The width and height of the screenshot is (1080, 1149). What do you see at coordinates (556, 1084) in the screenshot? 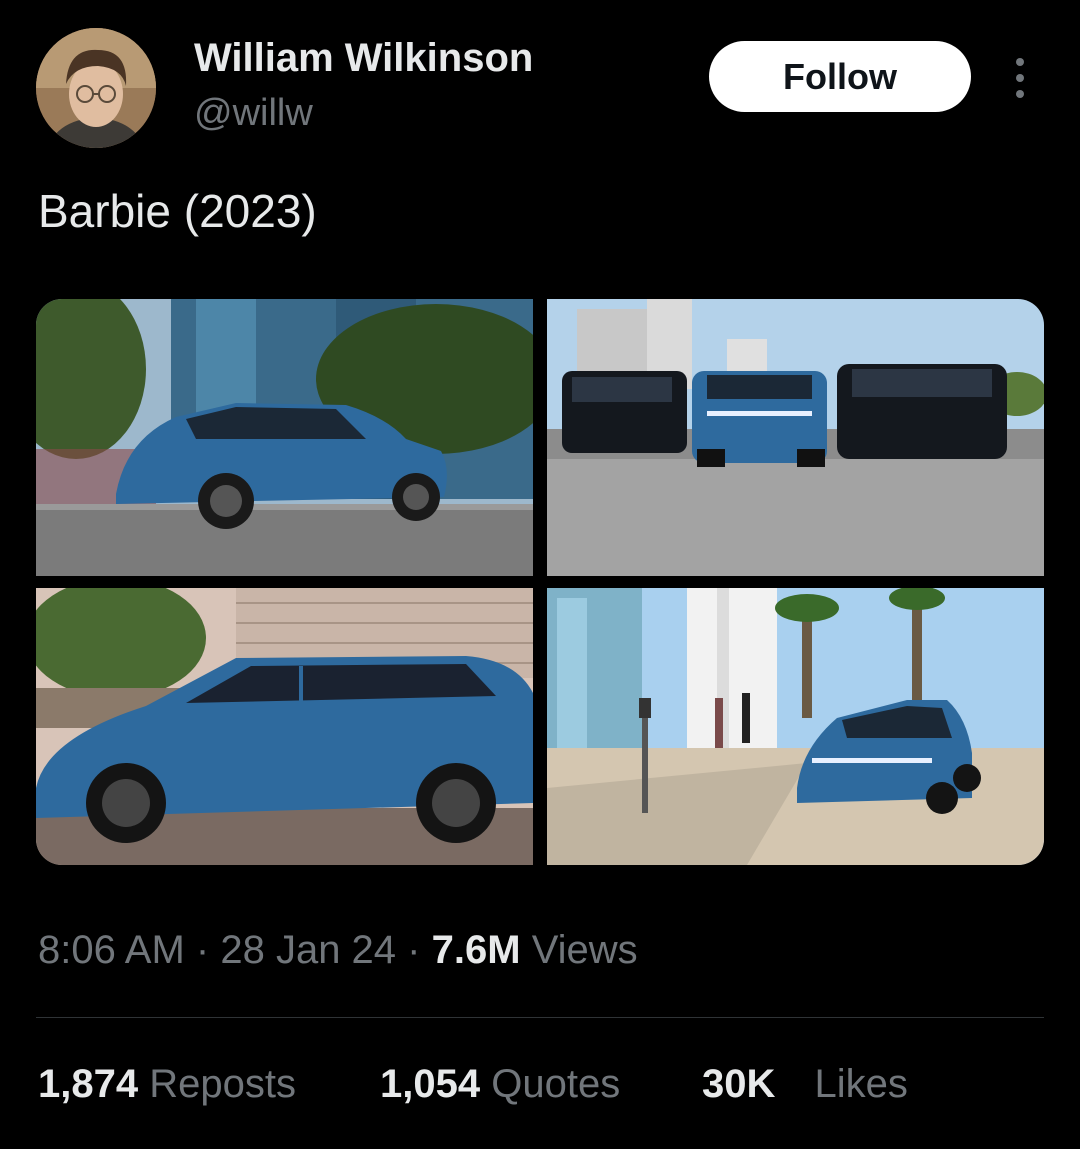
I see `quotes-label: Quotes` at bounding box center [556, 1084].